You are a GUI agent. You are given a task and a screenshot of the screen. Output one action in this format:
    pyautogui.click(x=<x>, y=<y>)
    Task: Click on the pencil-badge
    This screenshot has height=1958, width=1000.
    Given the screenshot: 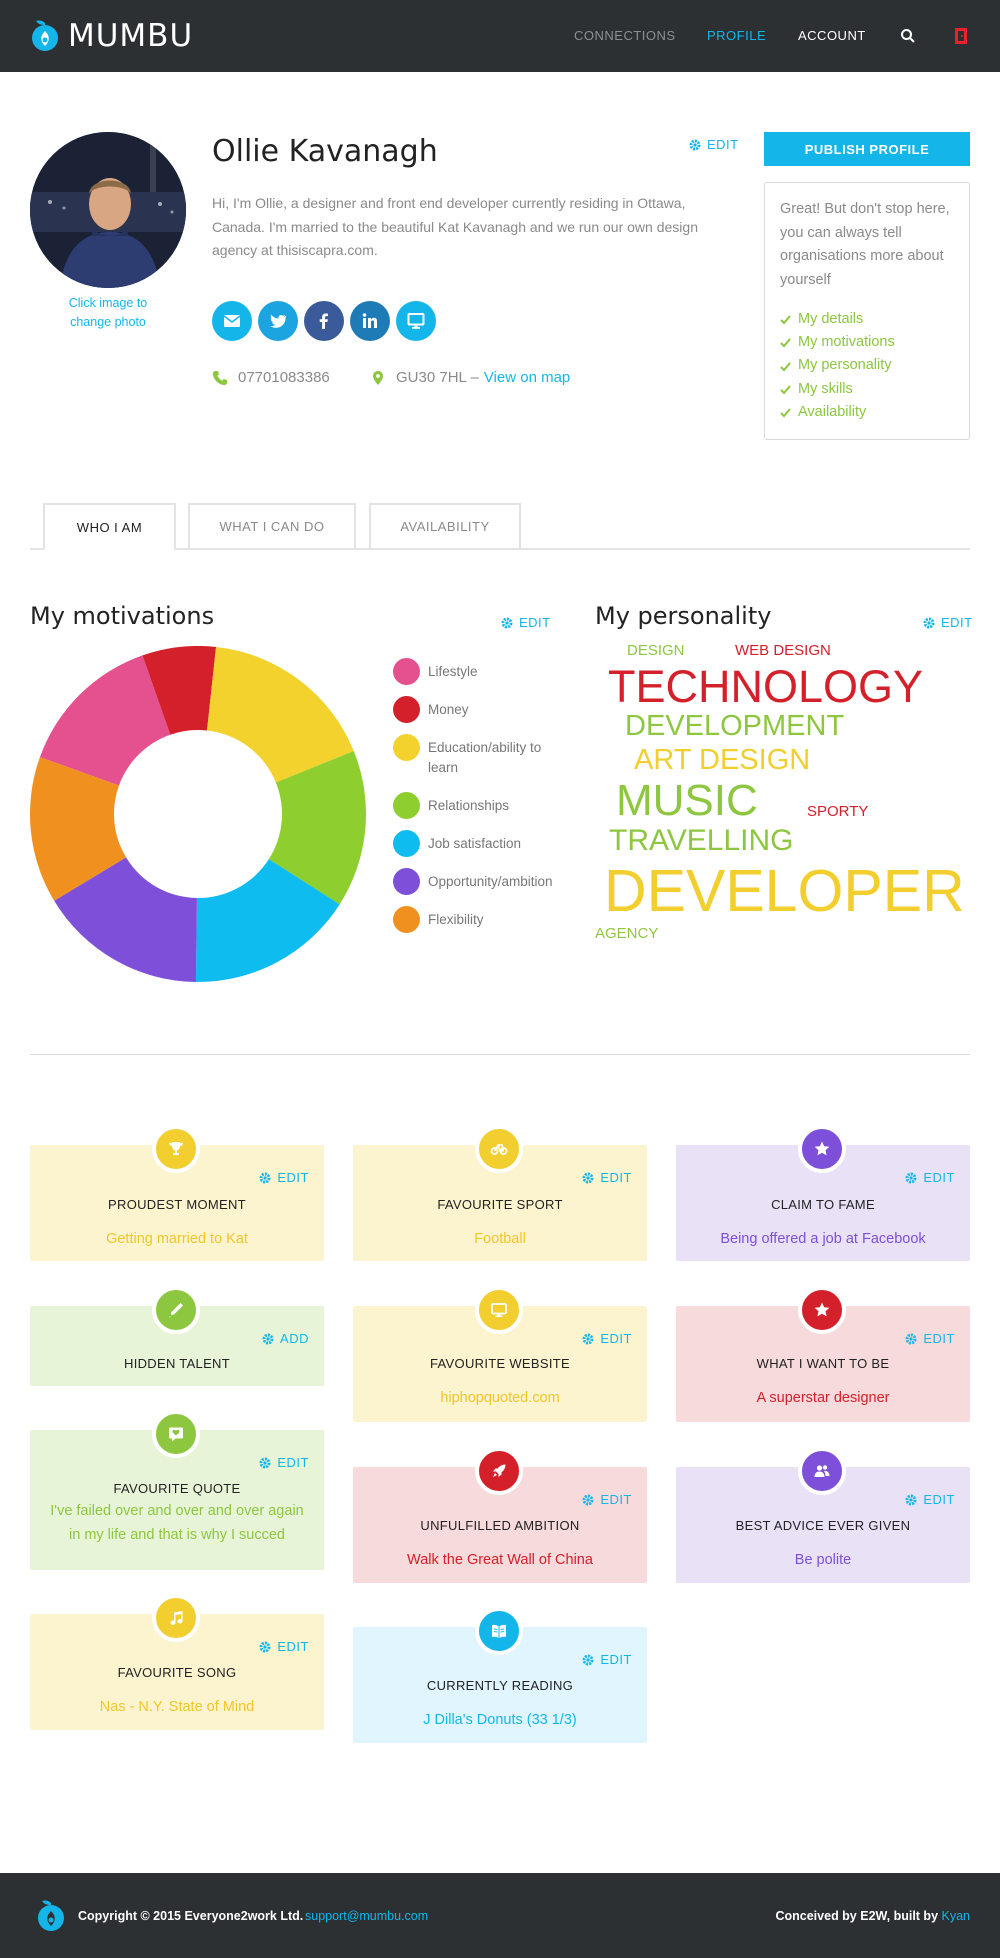 What is the action you would take?
    pyautogui.click(x=176, y=1310)
    